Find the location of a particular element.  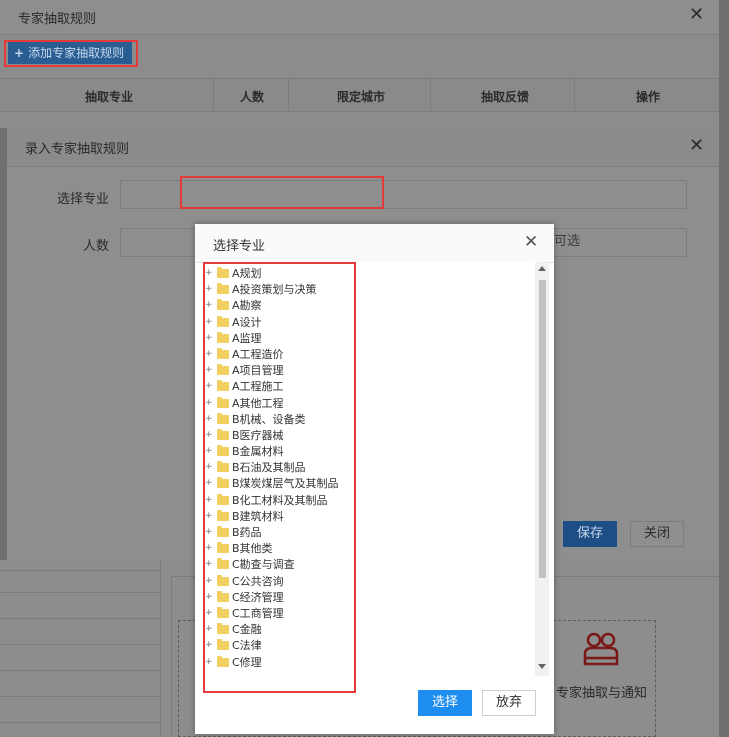

table-header: 抽取专业 人数 限定城市 抽取反馈 操作 is located at coordinates (359, 95).